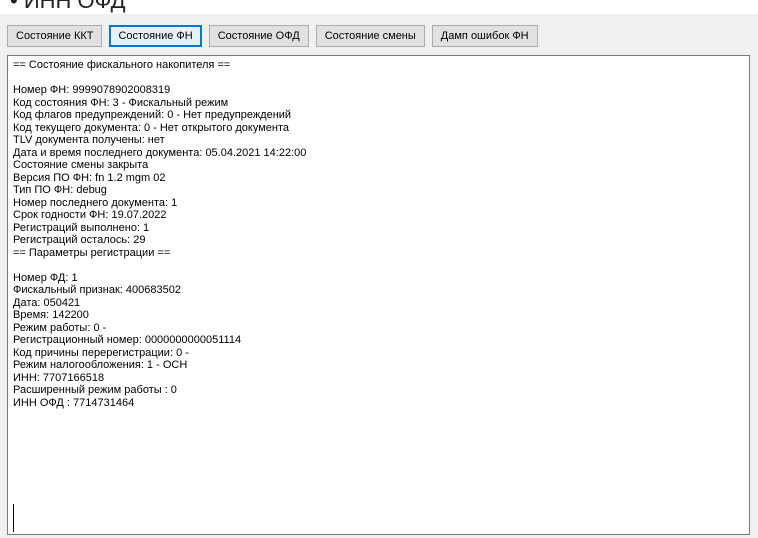 The image size is (758, 538). What do you see at coordinates (95, 202) in the screenshot?
I see `output-line: Номер последнего документа: 1` at bounding box center [95, 202].